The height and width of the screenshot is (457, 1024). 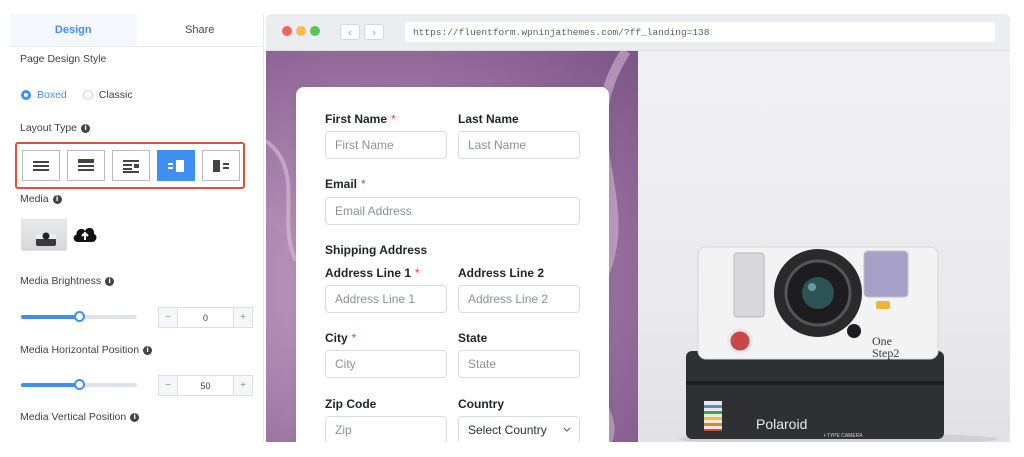 What do you see at coordinates (46, 239) in the screenshot?
I see `camera-thumbnail-image` at bounding box center [46, 239].